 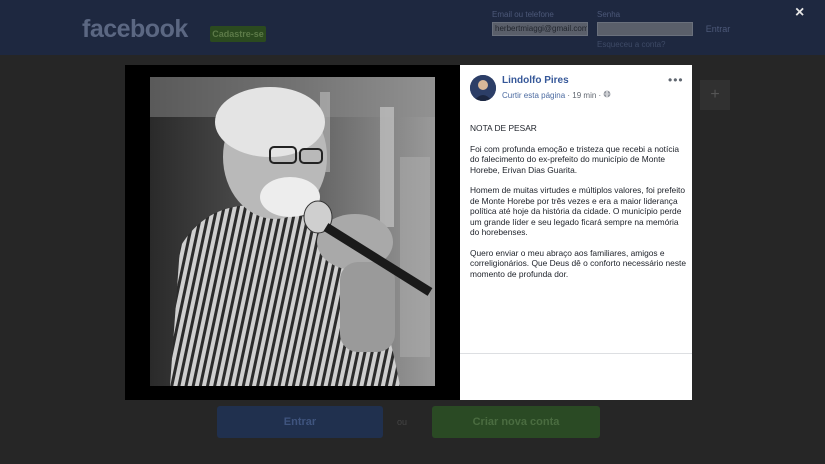 What do you see at coordinates (540, 29) in the screenshot?
I see `email-field: herbertmiaggi@gmail.com` at bounding box center [540, 29].